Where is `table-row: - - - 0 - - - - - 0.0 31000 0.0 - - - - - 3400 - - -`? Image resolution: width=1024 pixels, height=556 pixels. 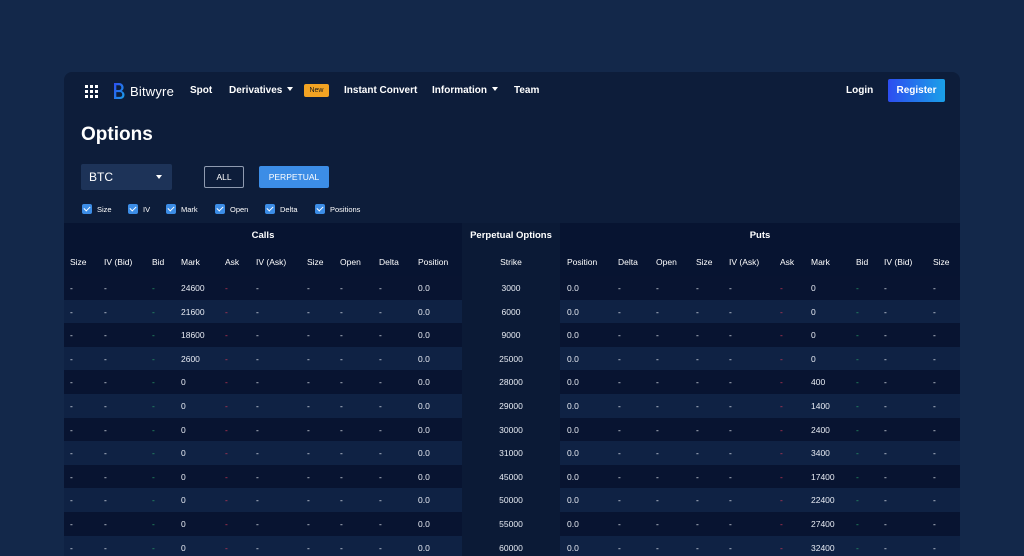
table-row: - - - 0 - - - - - 0.0 31000 0.0 - - - - - 3400 - - - is located at coordinates (512, 453).